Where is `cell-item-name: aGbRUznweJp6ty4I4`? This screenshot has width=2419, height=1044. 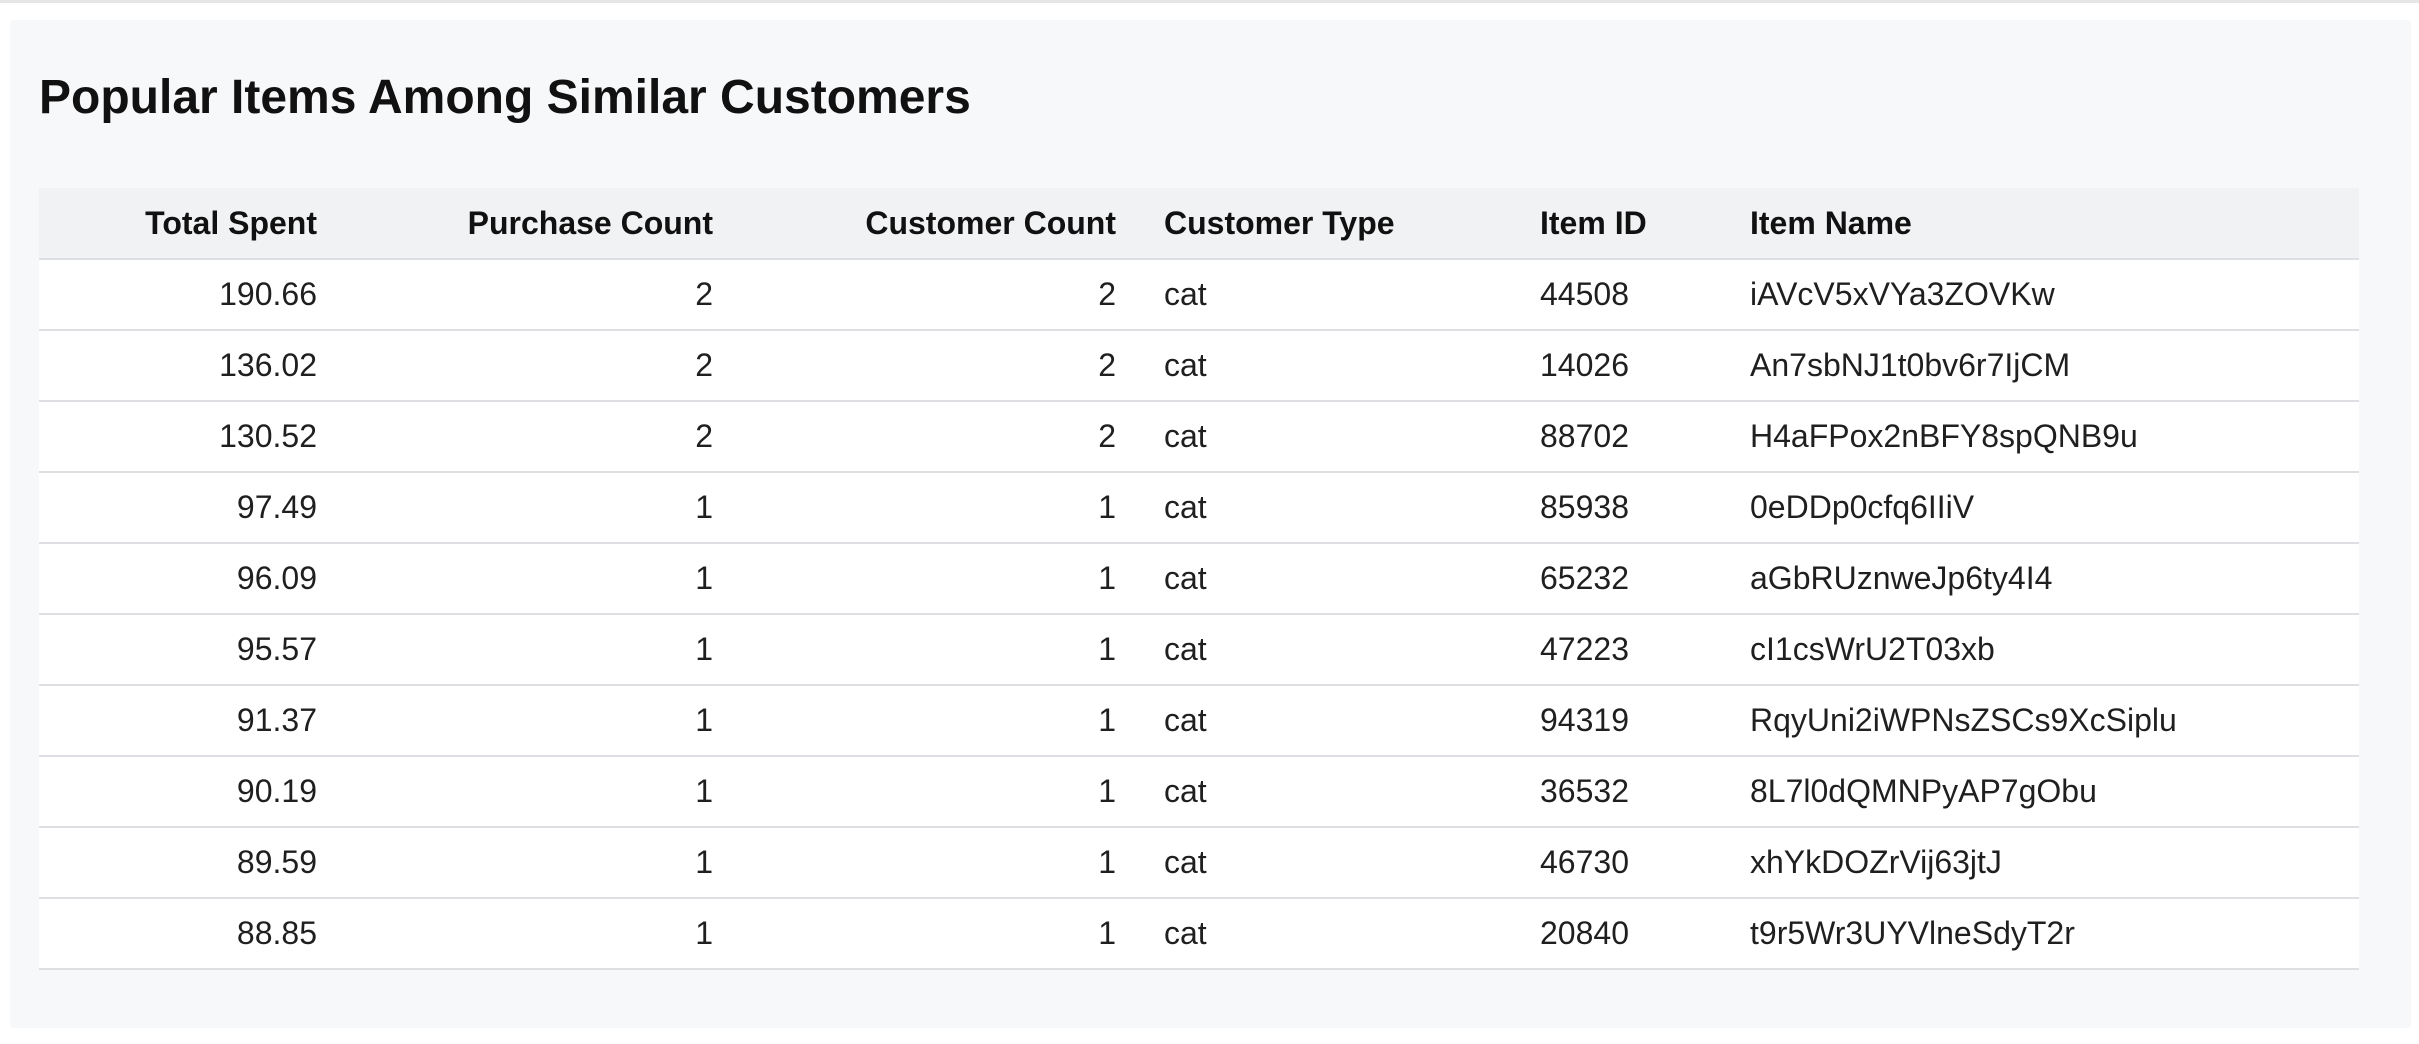
cell-item-name: aGbRUznweJp6ty4I4 is located at coordinates (2042, 579).